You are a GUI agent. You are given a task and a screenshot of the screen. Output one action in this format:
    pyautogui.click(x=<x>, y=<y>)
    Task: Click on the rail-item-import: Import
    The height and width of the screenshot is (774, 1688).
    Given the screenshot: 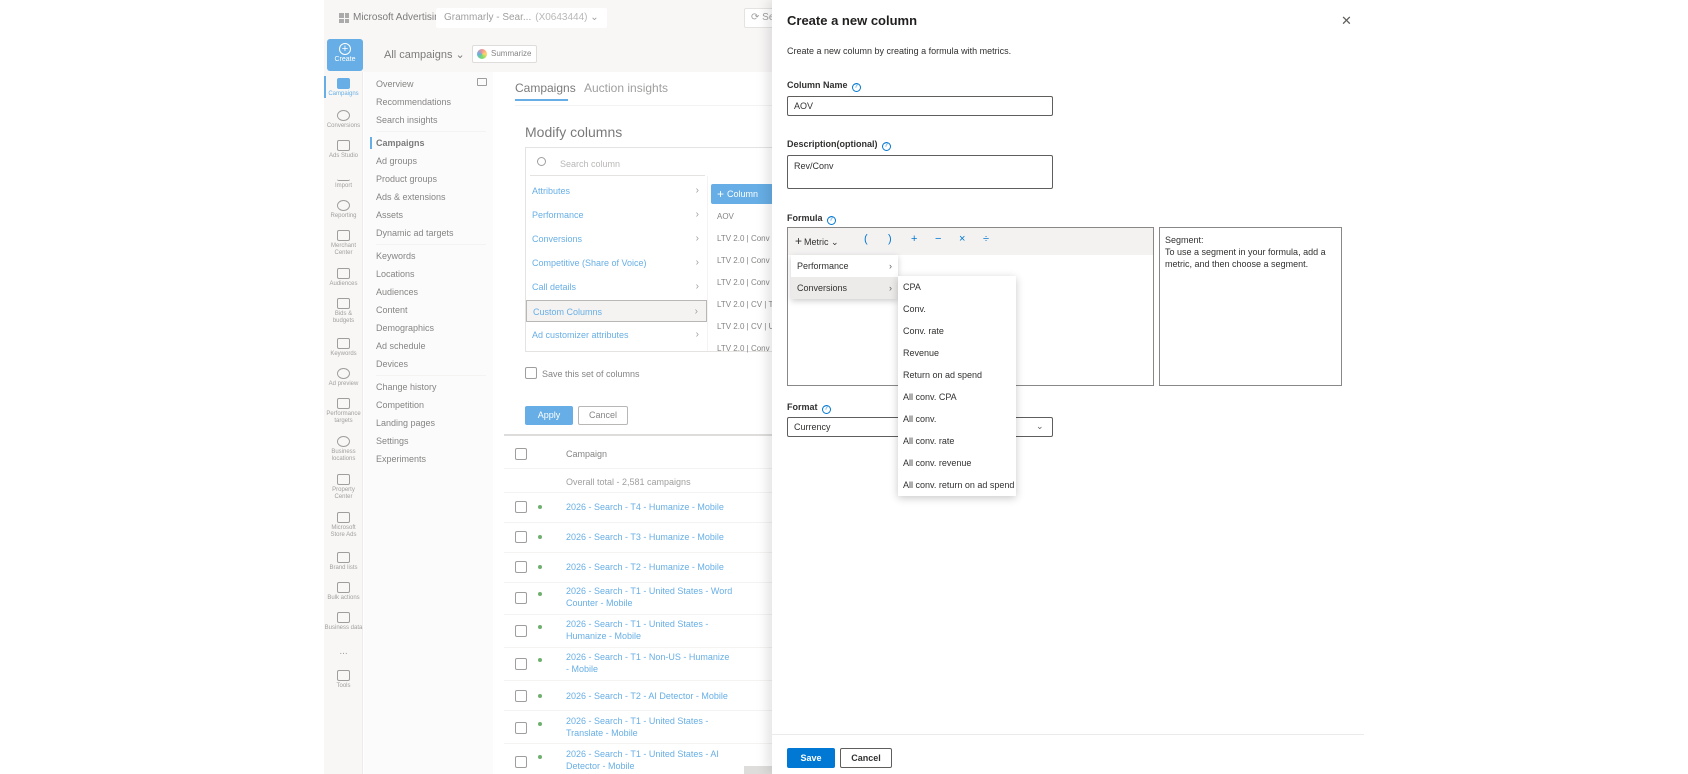 What is the action you would take?
    pyautogui.click(x=343, y=180)
    